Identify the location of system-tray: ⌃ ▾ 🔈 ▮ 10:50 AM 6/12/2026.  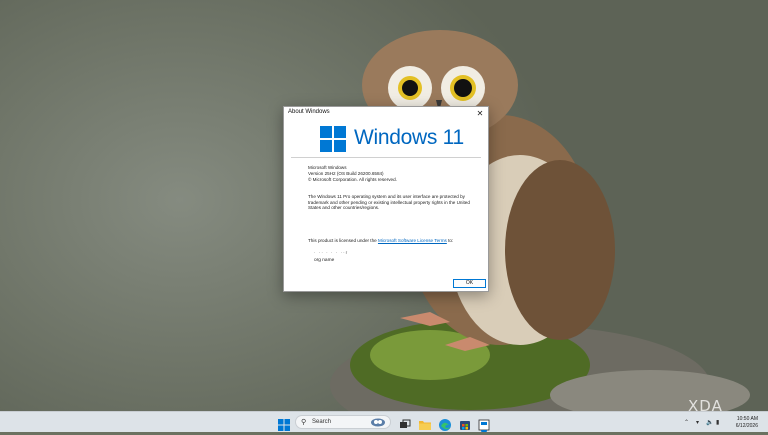
(724, 423).